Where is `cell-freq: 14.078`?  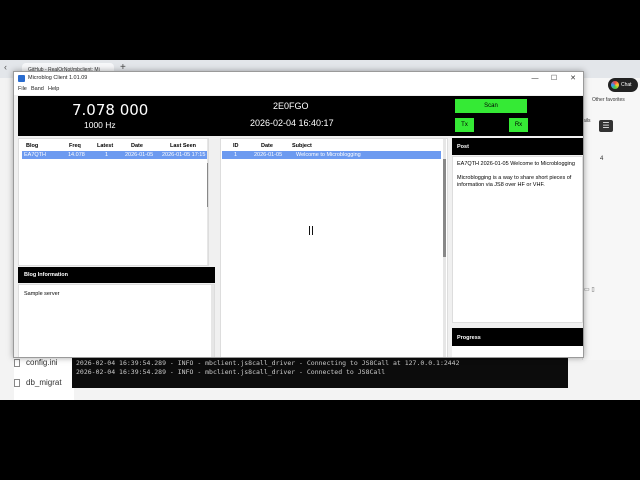
cell-freq: 14.078 is located at coordinates (76, 155).